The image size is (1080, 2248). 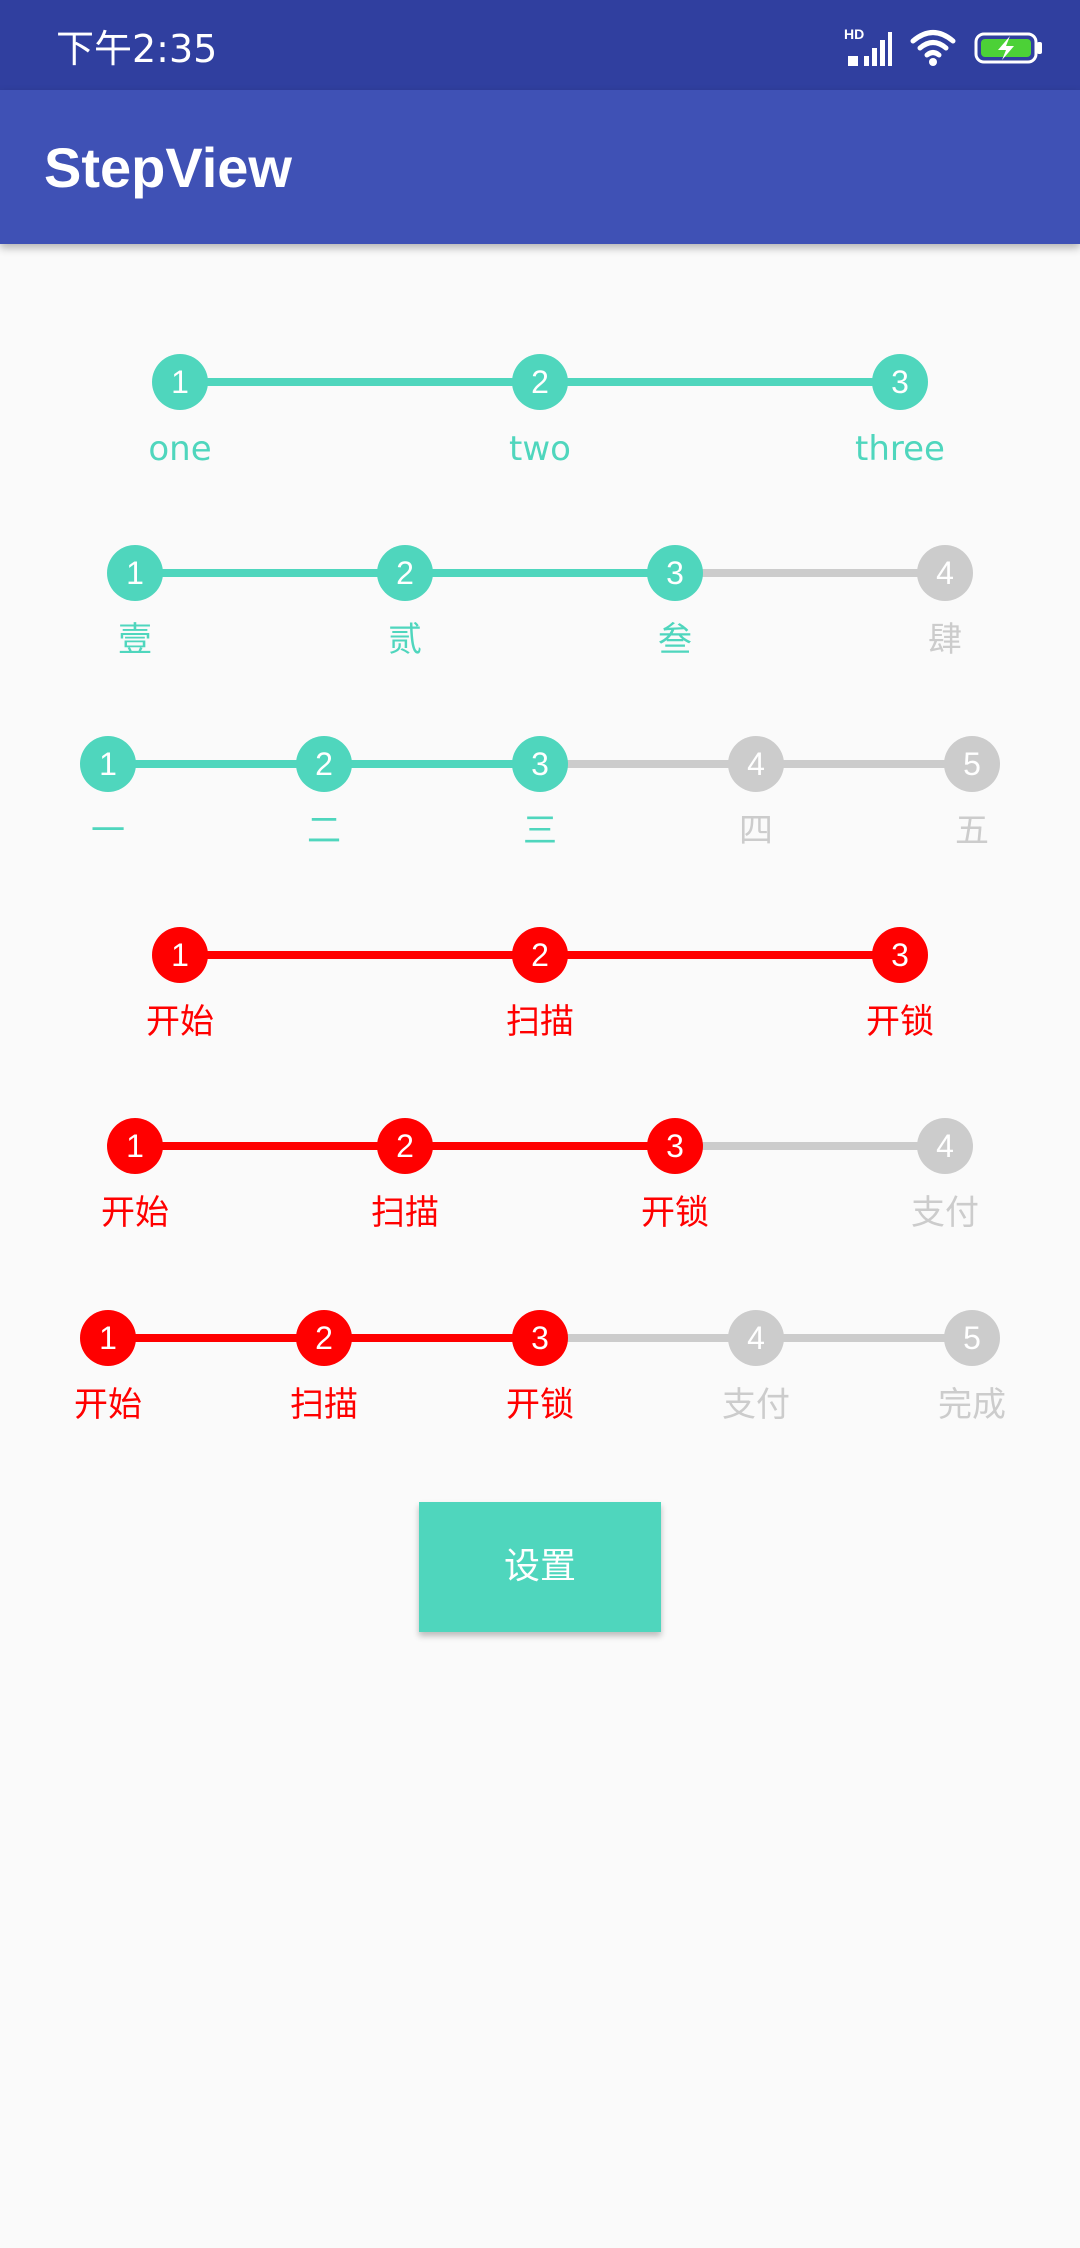 What do you see at coordinates (168, 167) in the screenshot?
I see `app-title: StepView` at bounding box center [168, 167].